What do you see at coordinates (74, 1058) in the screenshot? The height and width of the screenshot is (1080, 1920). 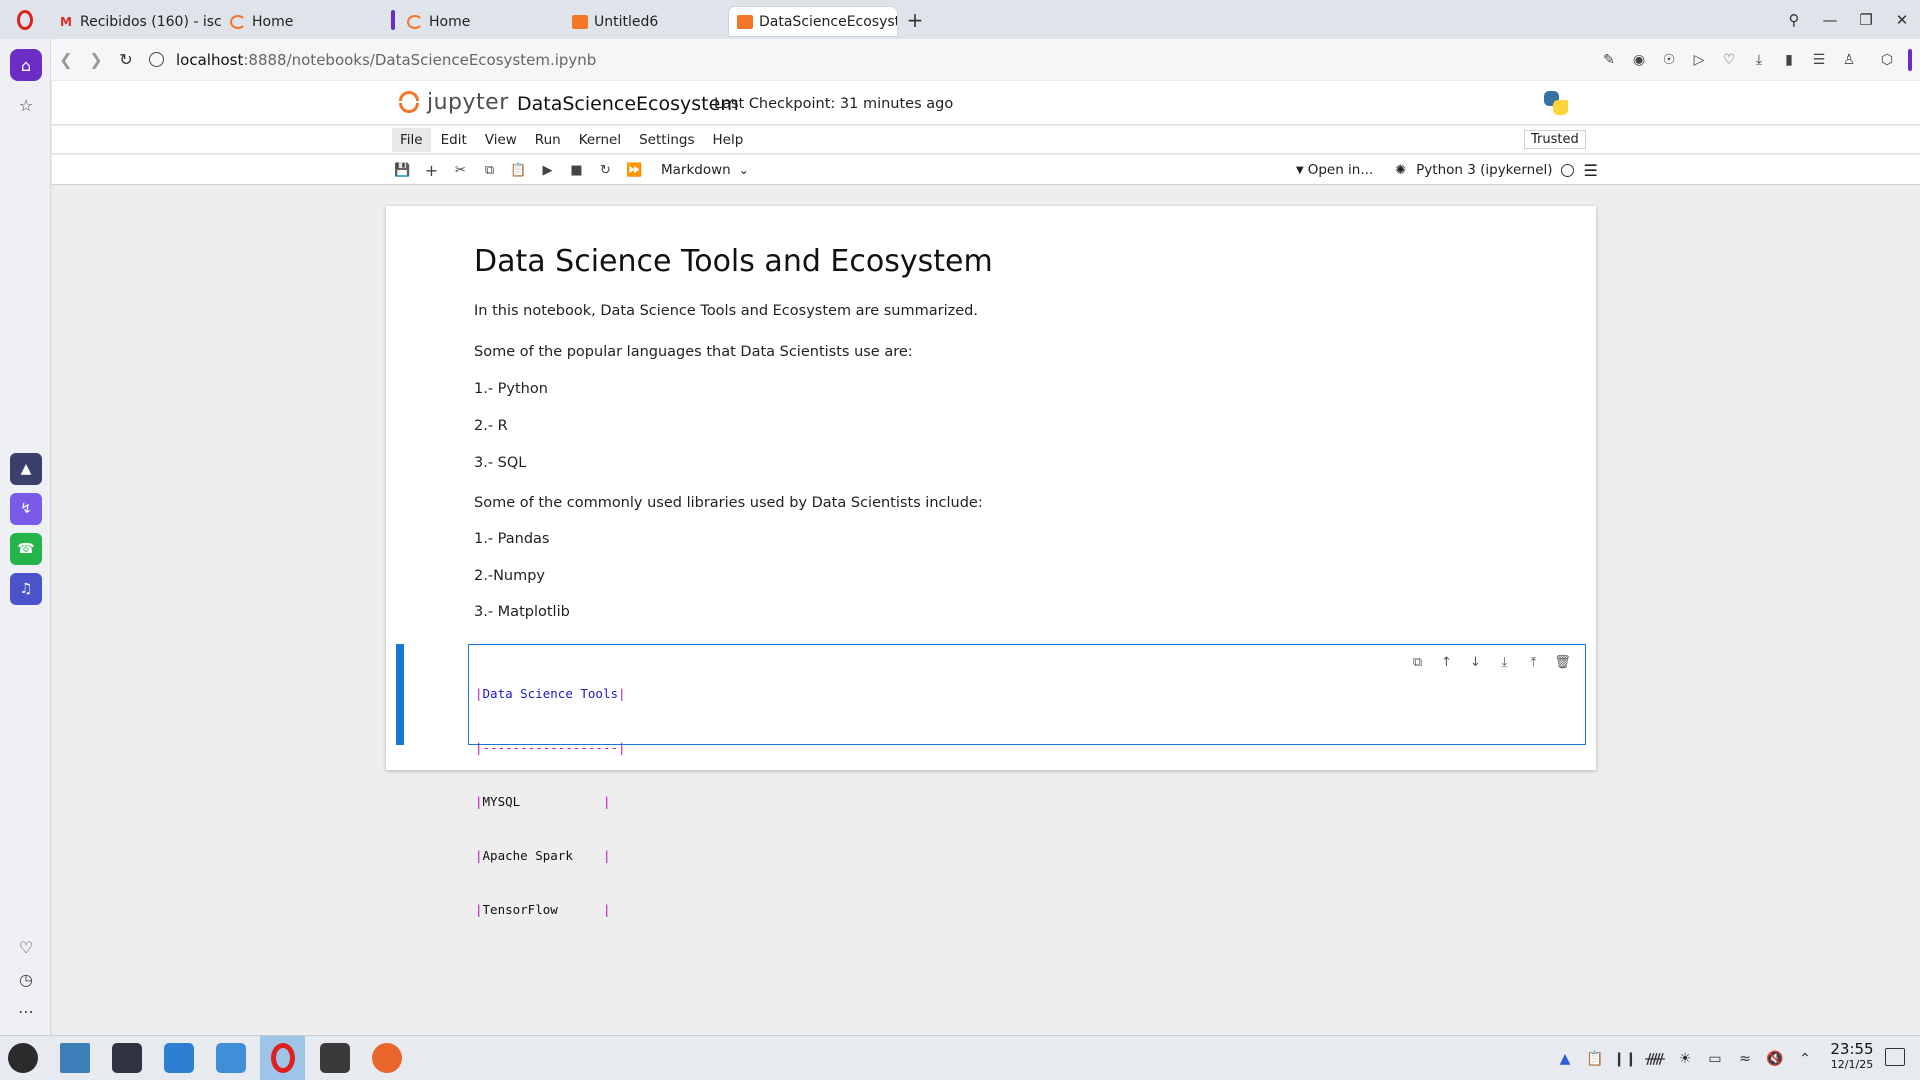 I see `desktop-pager-icon` at bounding box center [74, 1058].